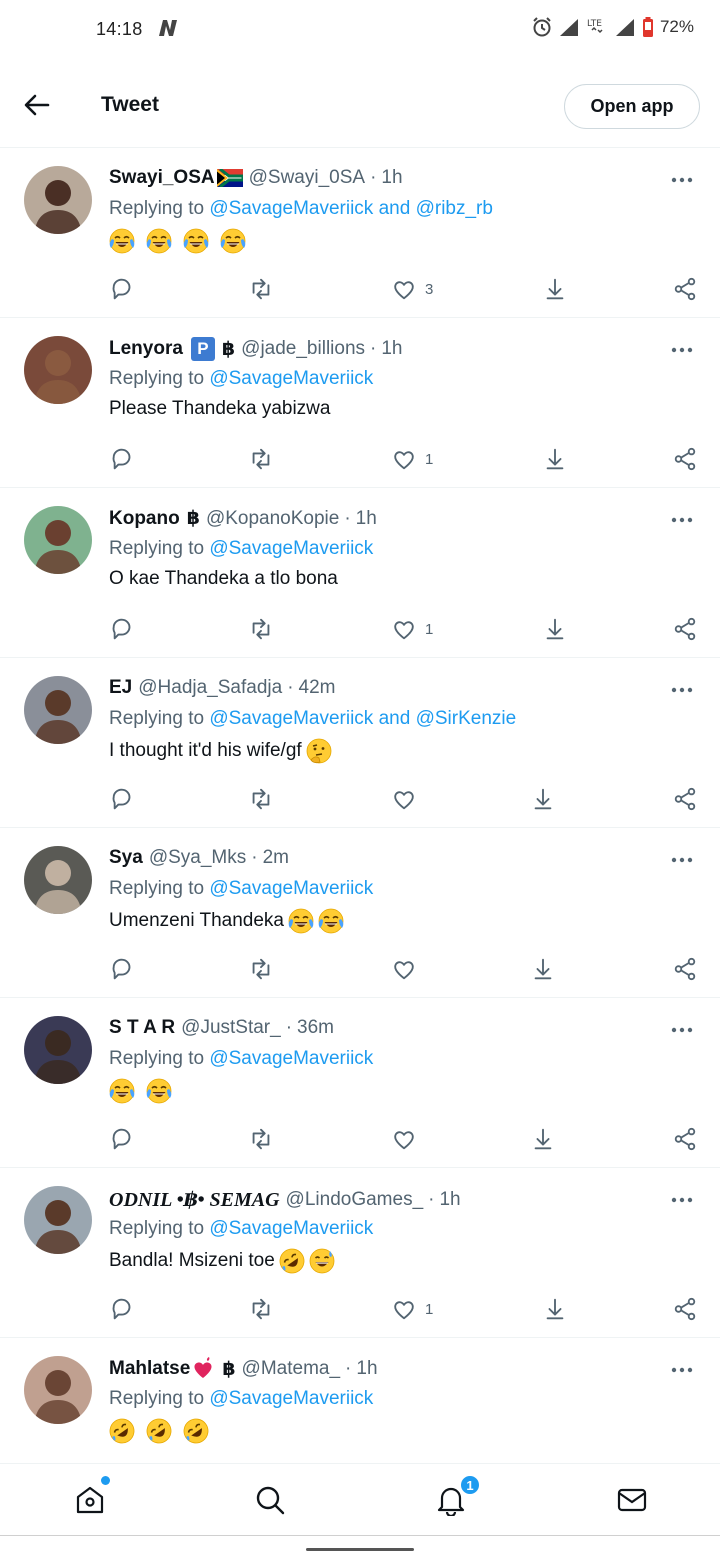 The image size is (720, 1560). I want to click on display-name: Swayi_OSA, so click(162, 178).